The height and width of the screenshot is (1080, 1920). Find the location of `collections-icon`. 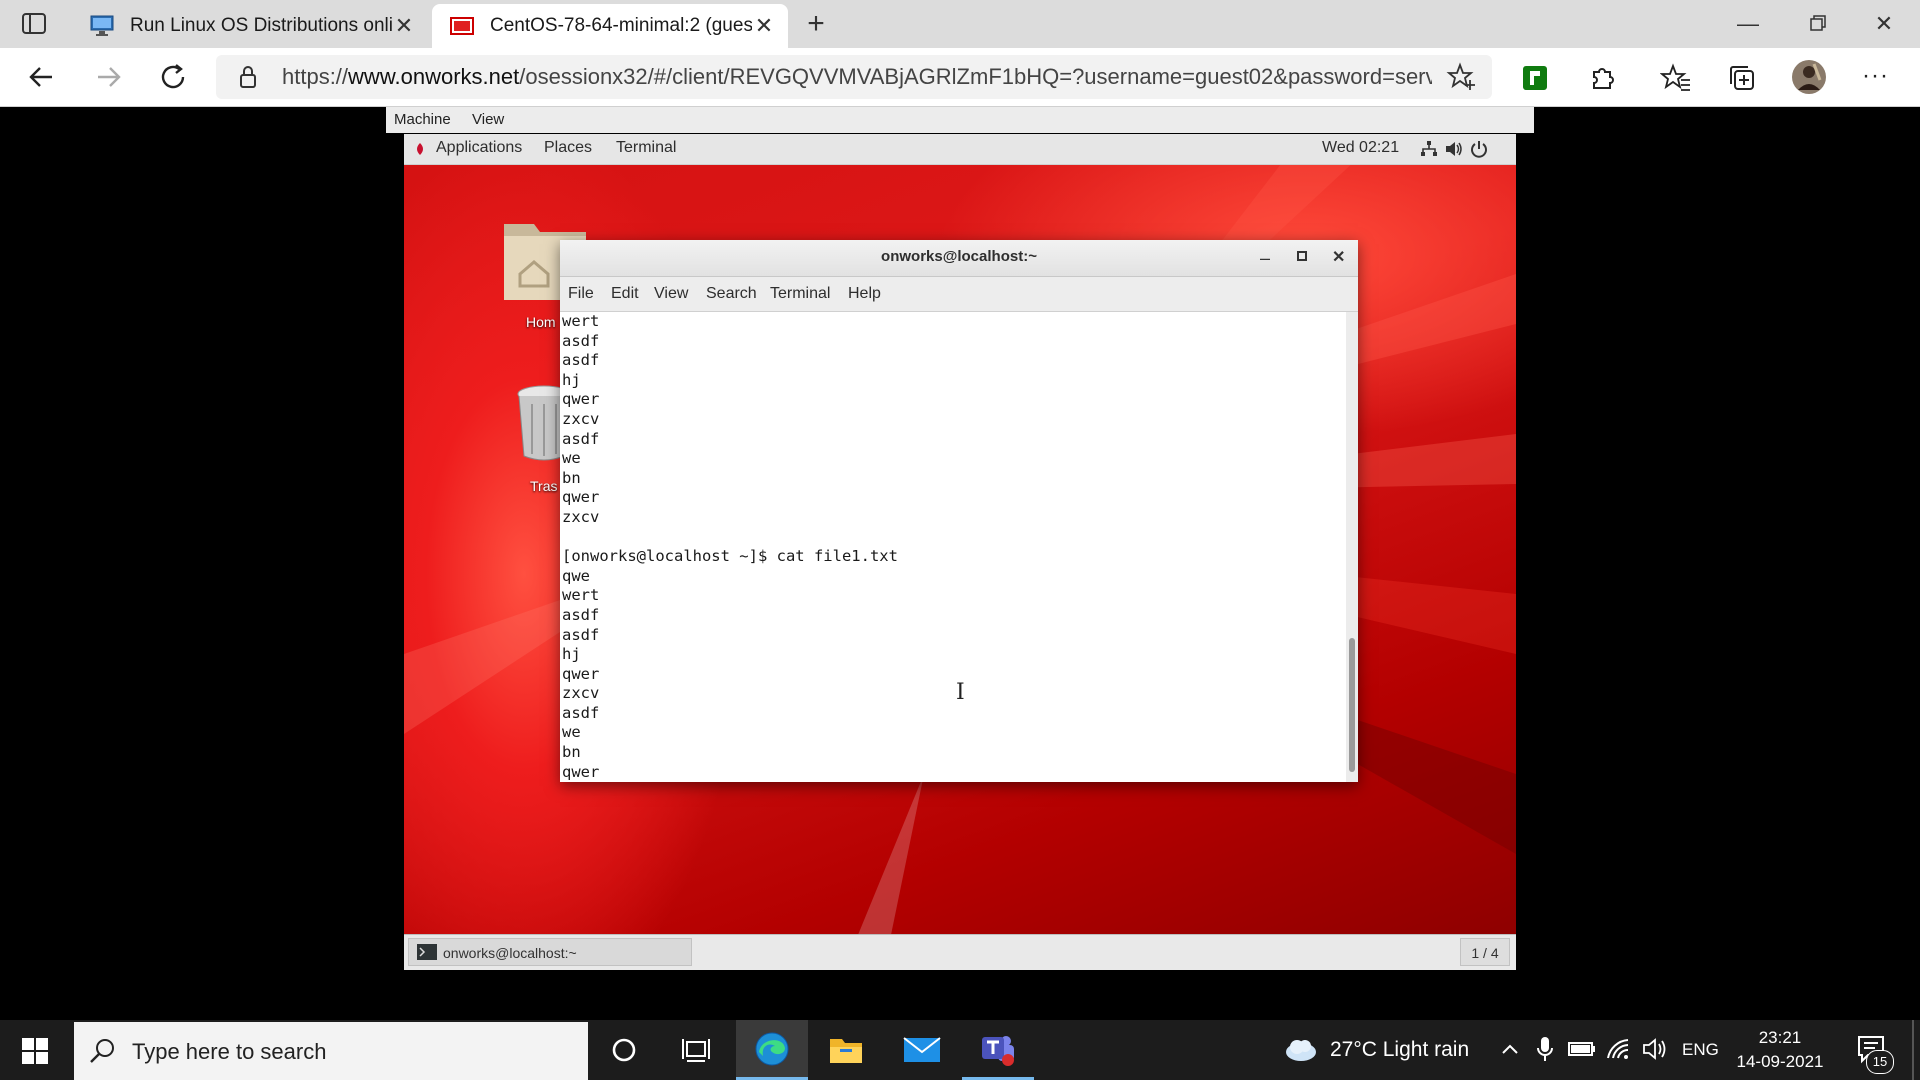

collections-icon is located at coordinates (1742, 78).